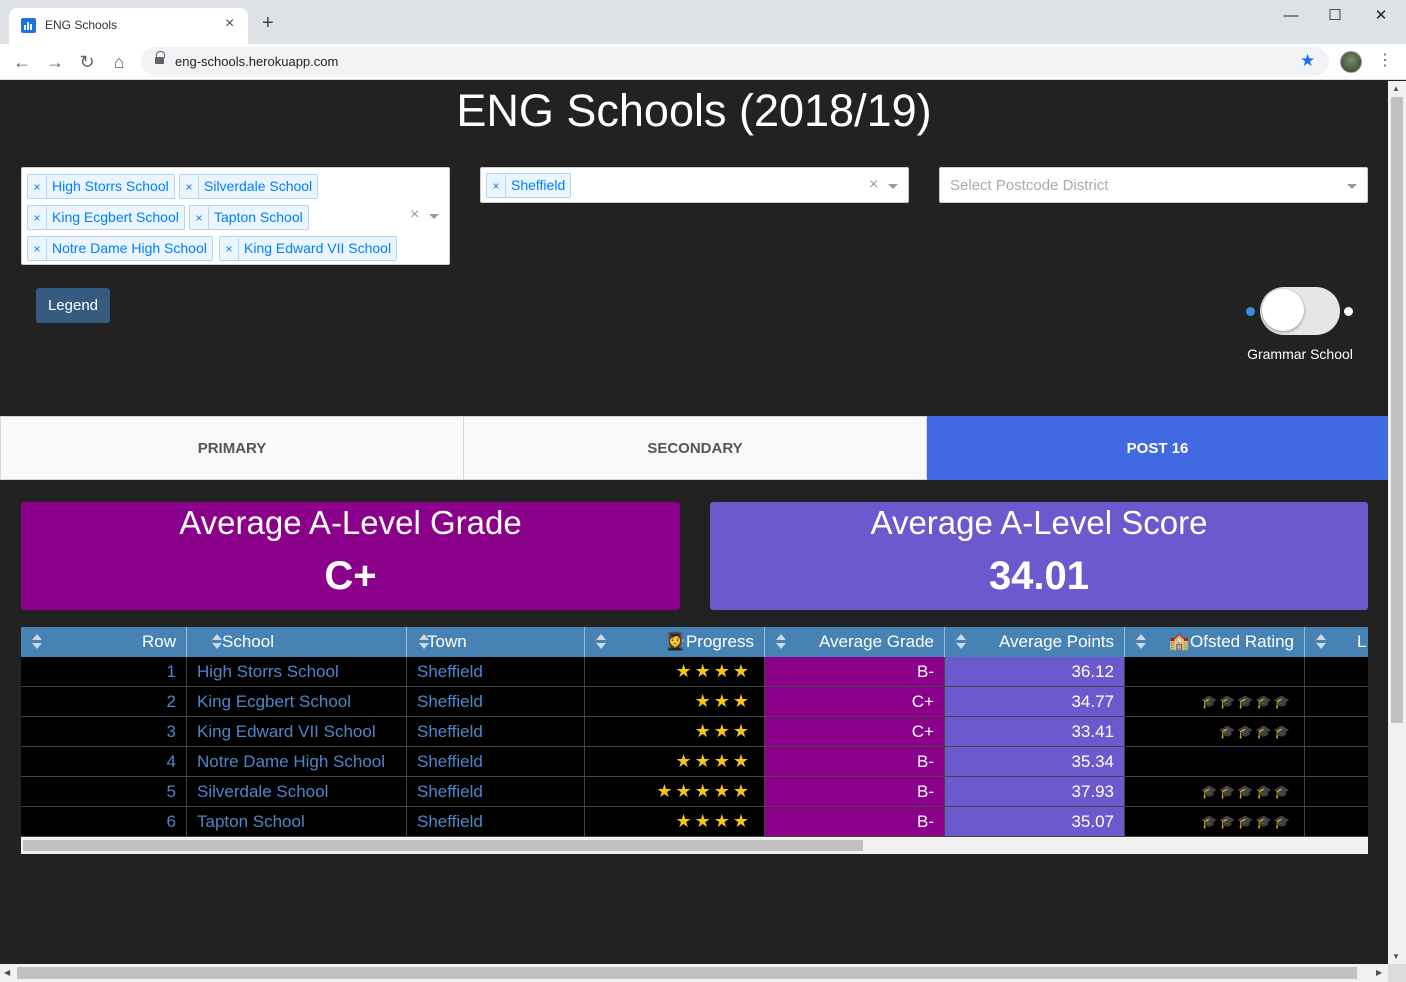 This screenshot has height=982, width=1406. I want to click on average-grade: C+, so click(855, 732).